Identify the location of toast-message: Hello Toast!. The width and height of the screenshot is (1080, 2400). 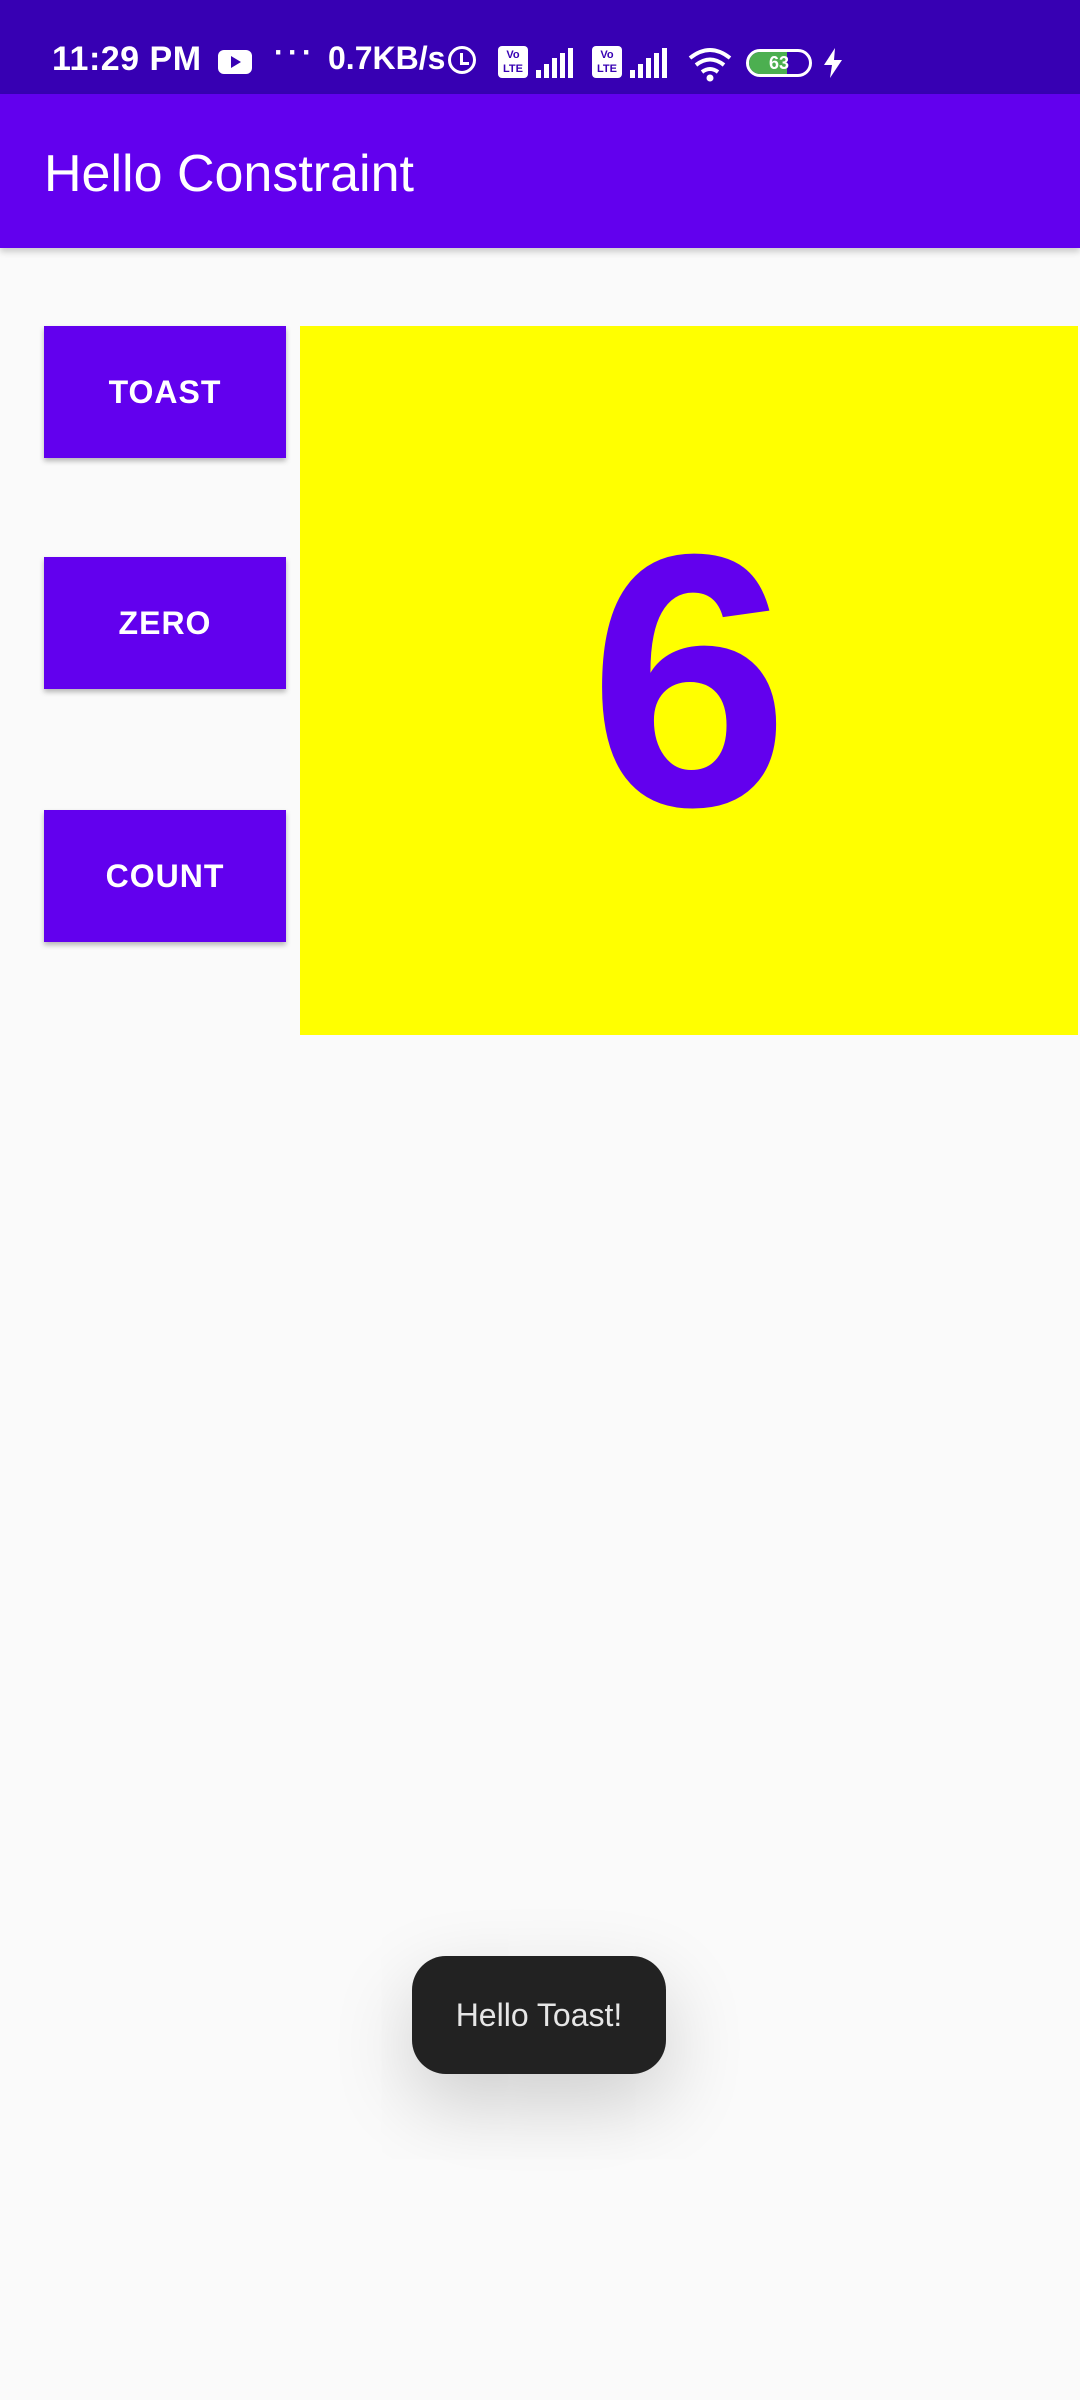
(539, 2015).